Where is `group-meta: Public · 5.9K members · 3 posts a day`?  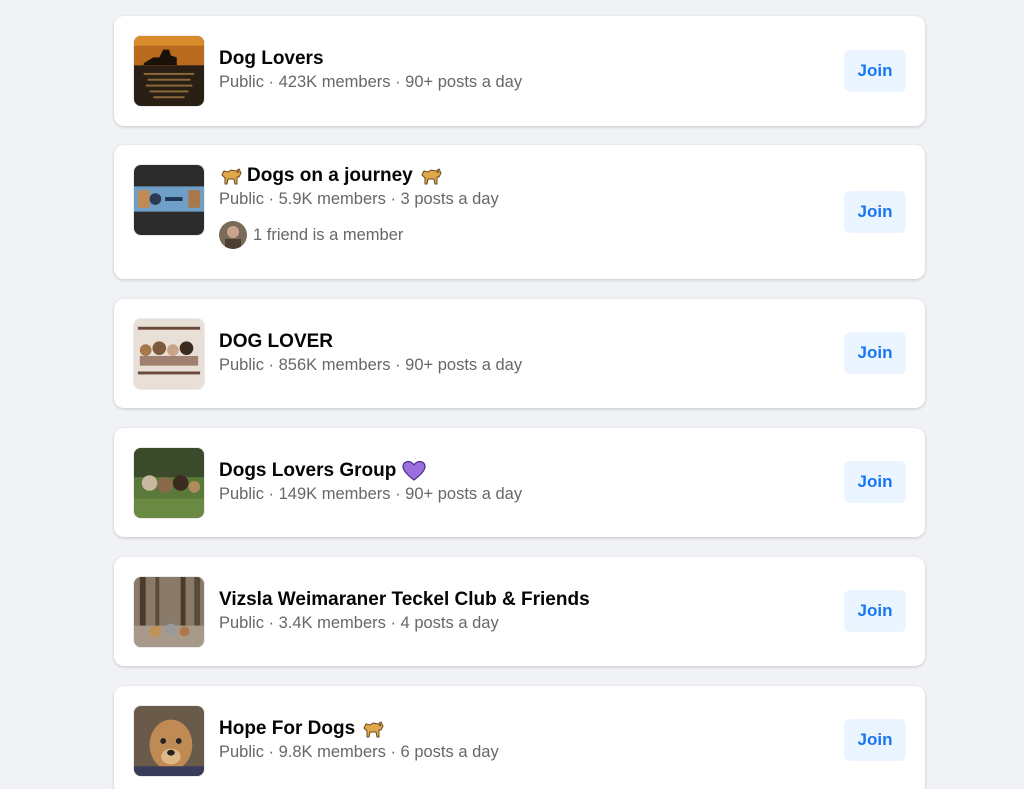
group-meta: Public · 5.9K members · 3 posts a day is located at coordinates (359, 199).